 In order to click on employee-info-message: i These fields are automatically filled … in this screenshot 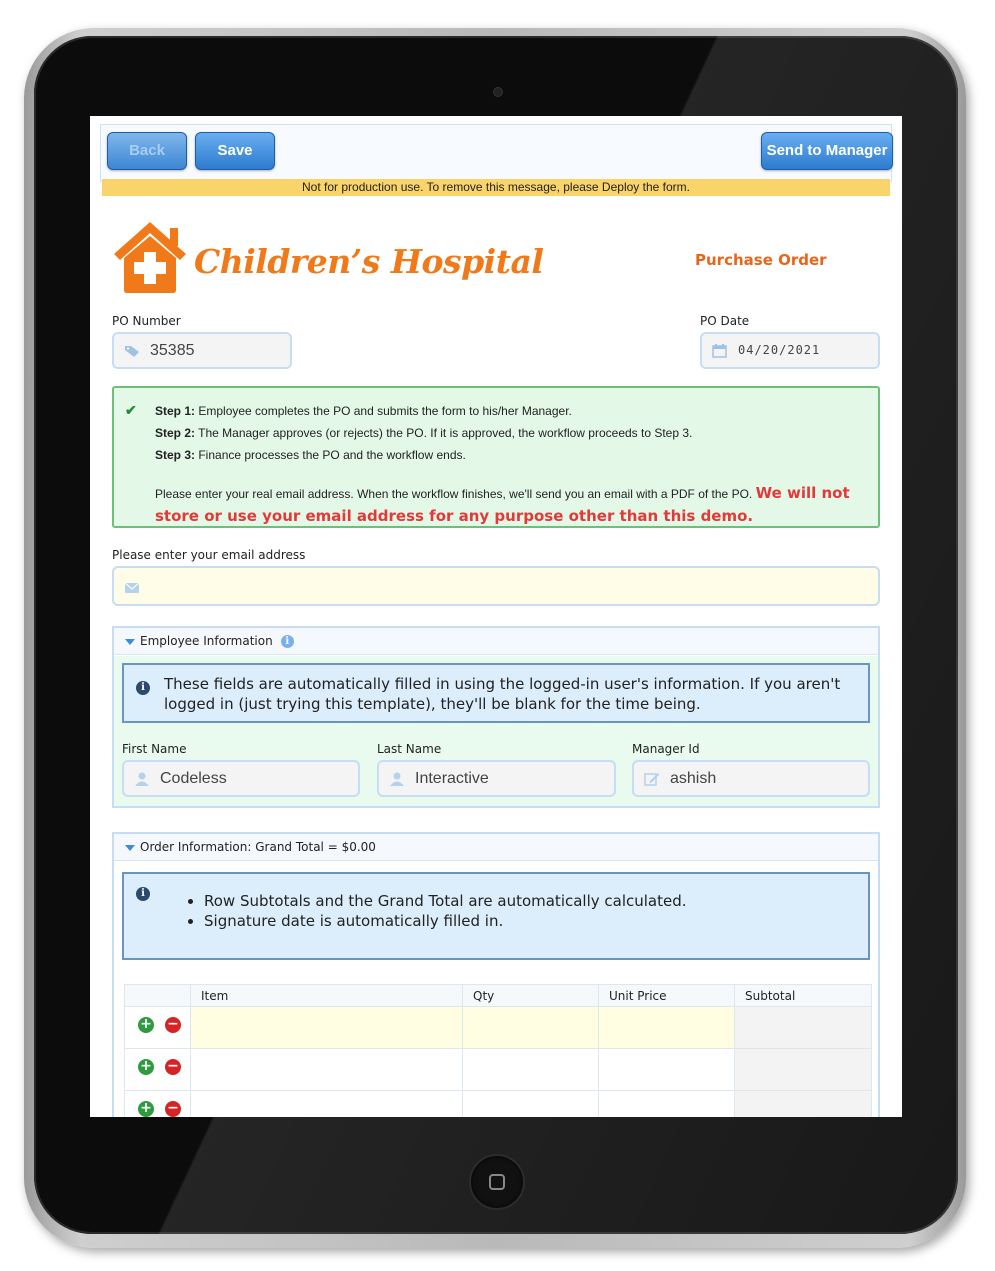, I will do `click(496, 693)`.